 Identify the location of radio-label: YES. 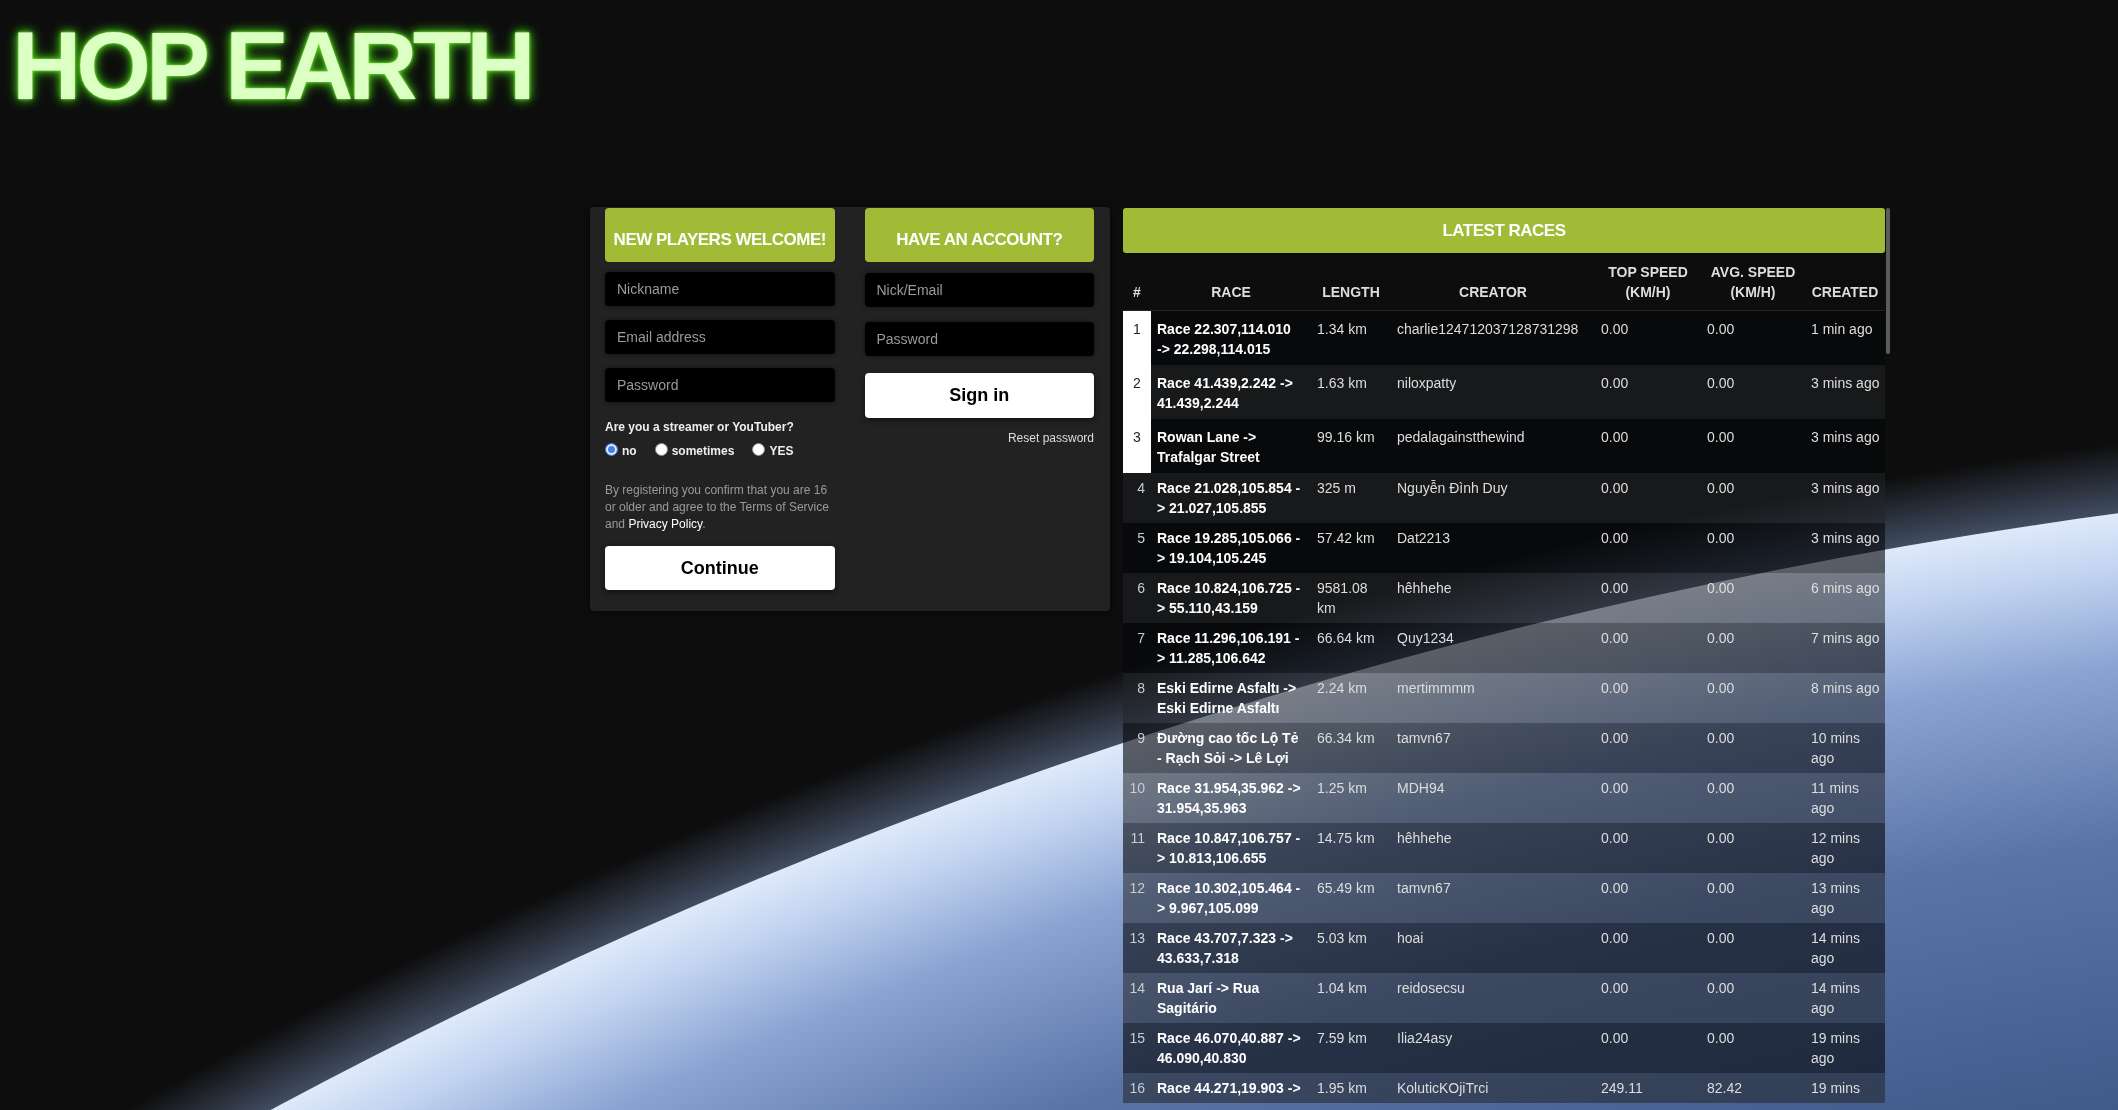
(781, 451).